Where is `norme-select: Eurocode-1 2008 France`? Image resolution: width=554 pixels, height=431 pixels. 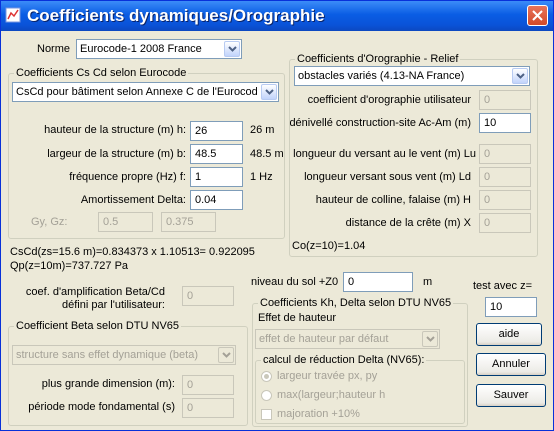
norme-select: Eurocode-1 2008 France is located at coordinates (159, 49).